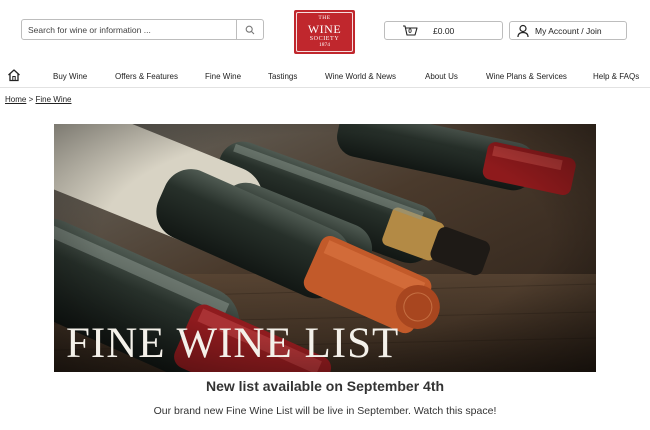 This screenshot has width=650, height=430. Describe the element at coordinates (616, 76) in the screenshot. I see `nav-help-faqs: Help & FAQs` at that location.